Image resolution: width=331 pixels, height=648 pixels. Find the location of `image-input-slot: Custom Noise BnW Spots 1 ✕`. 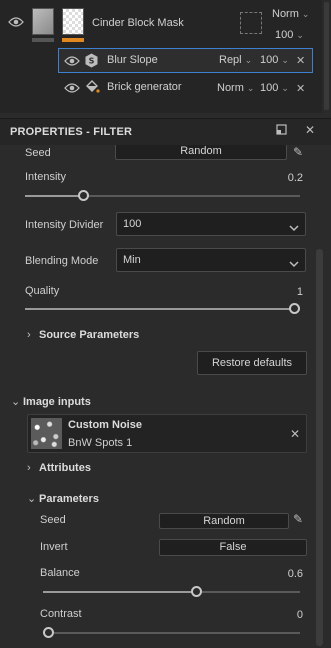

image-input-slot: Custom Noise BnW Spots 1 ✕ is located at coordinates (167, 433).